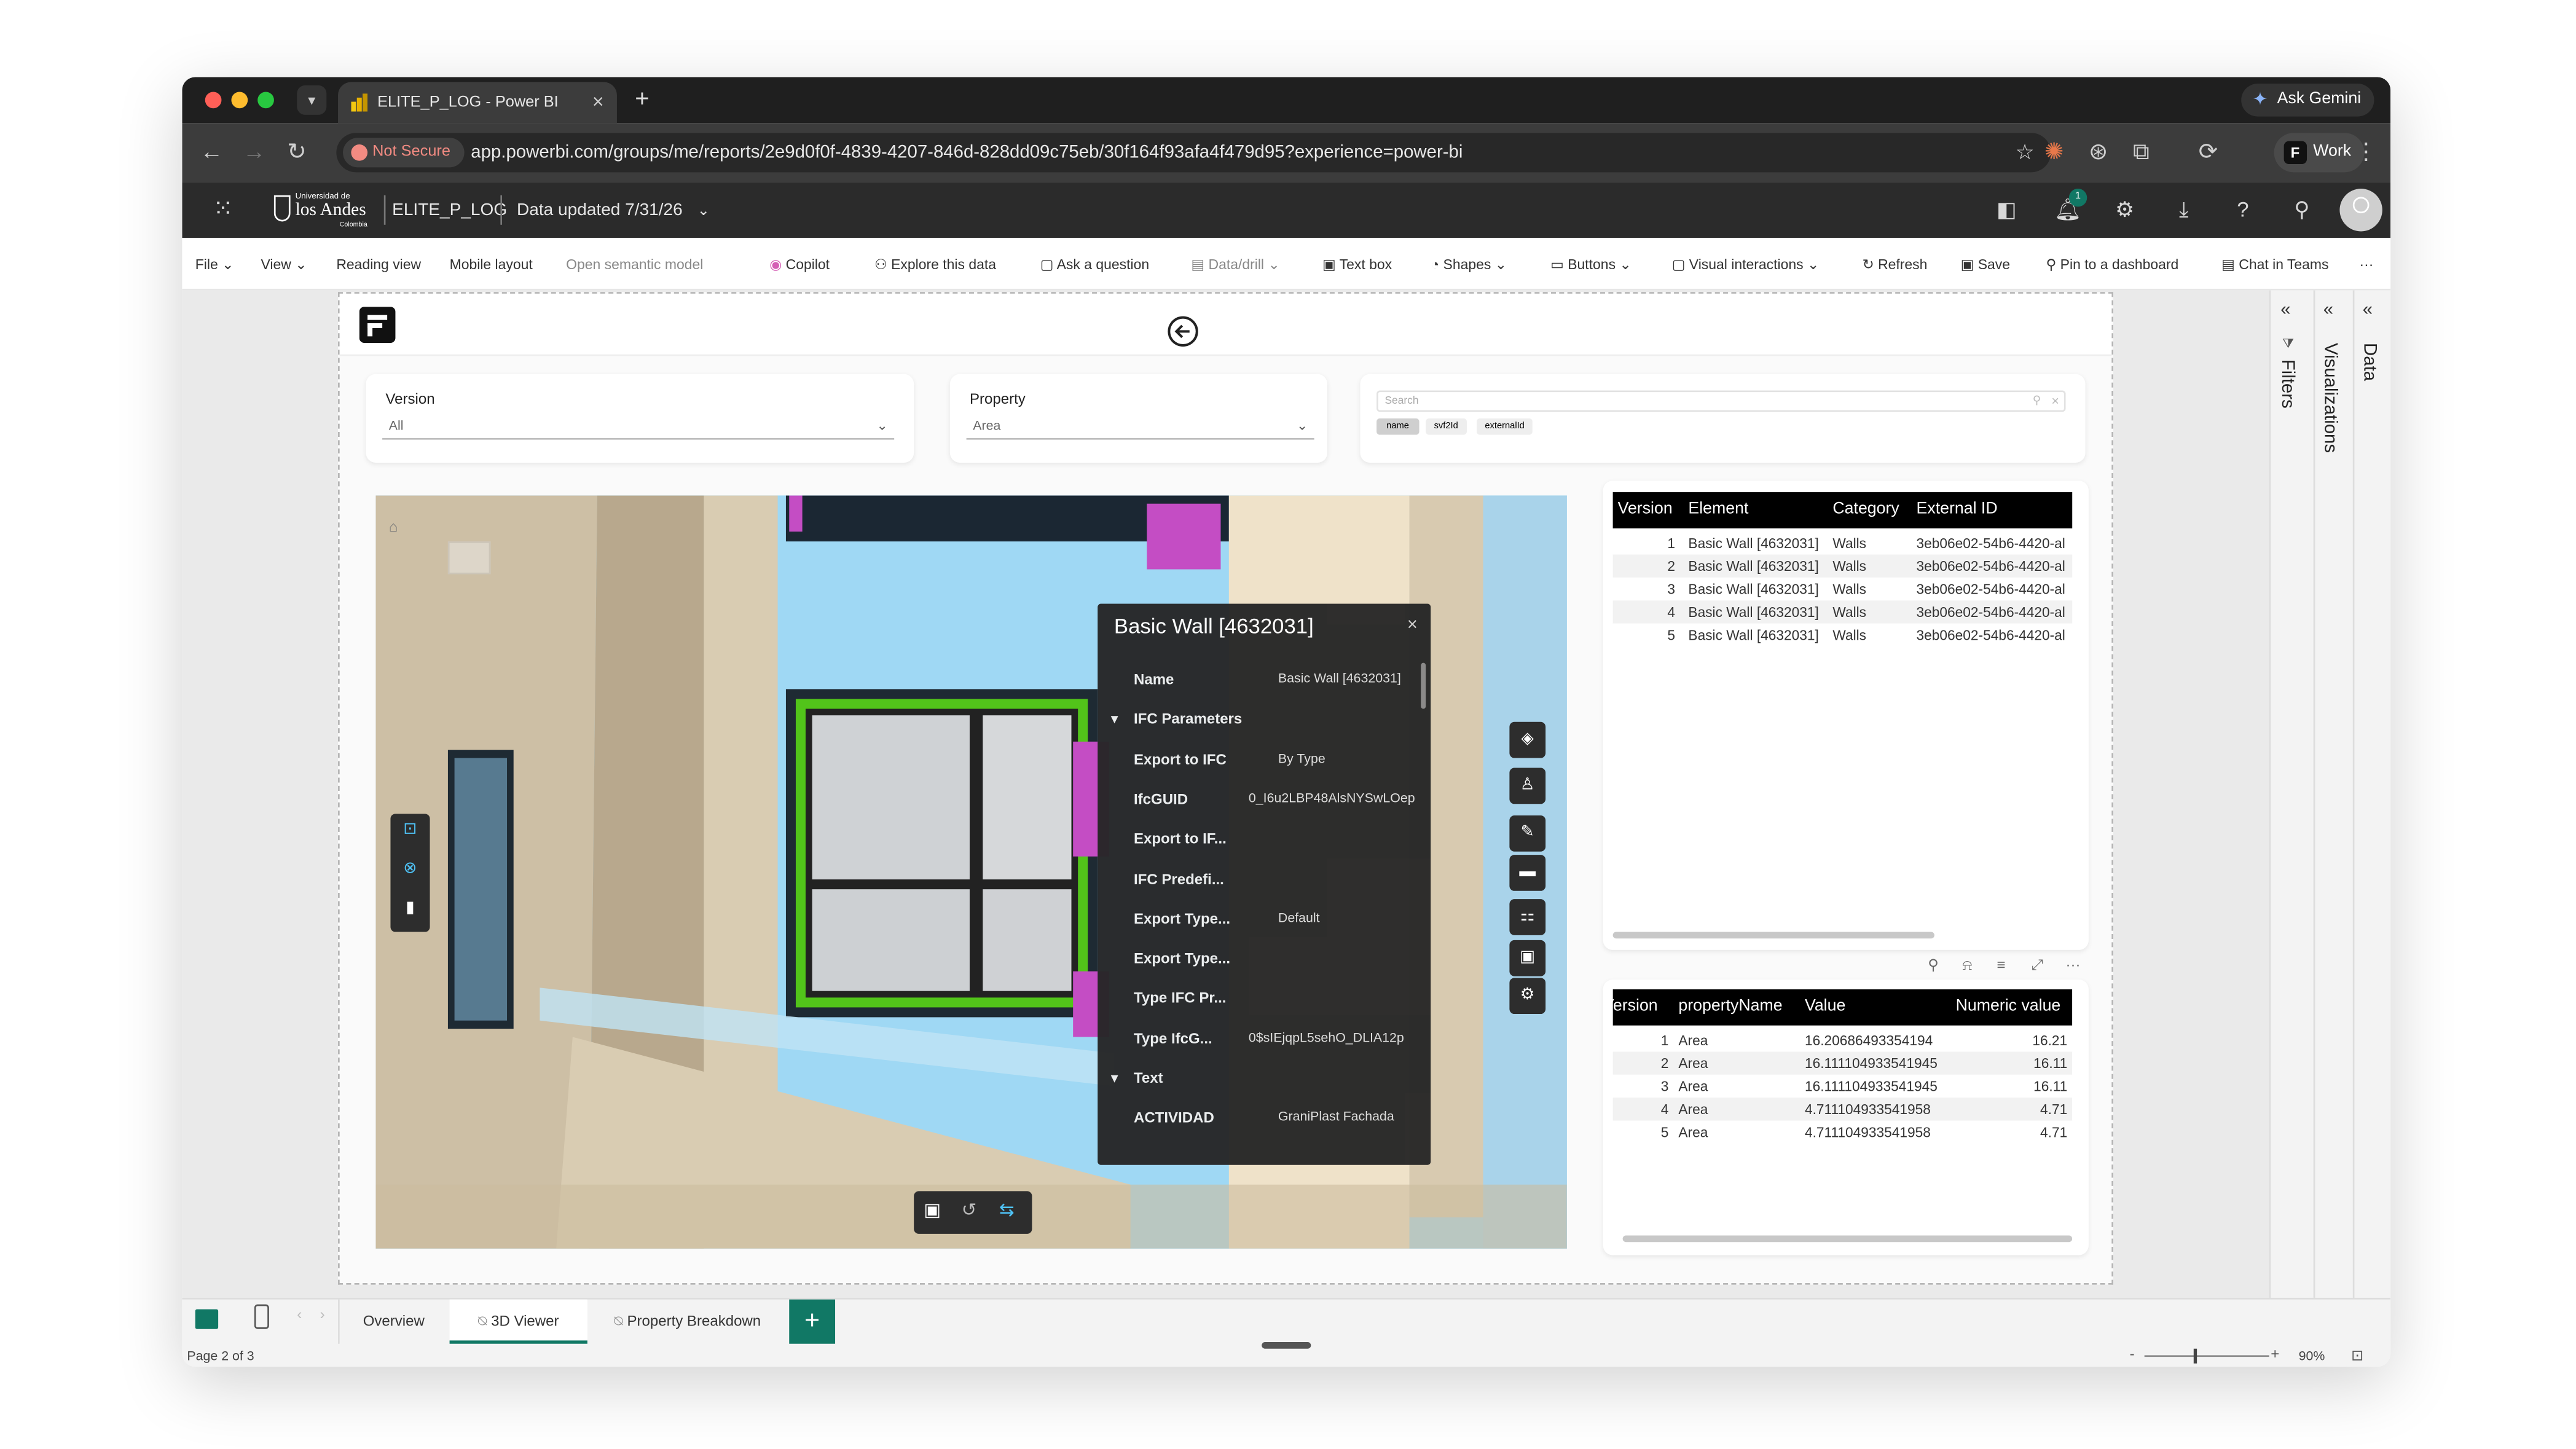 Image resolution: width=2576 pixels, height=1449 pixels. Describe the element at coordinates (1412, 625) in the screenshot. I see `close-panel-icon: ×` at that location.